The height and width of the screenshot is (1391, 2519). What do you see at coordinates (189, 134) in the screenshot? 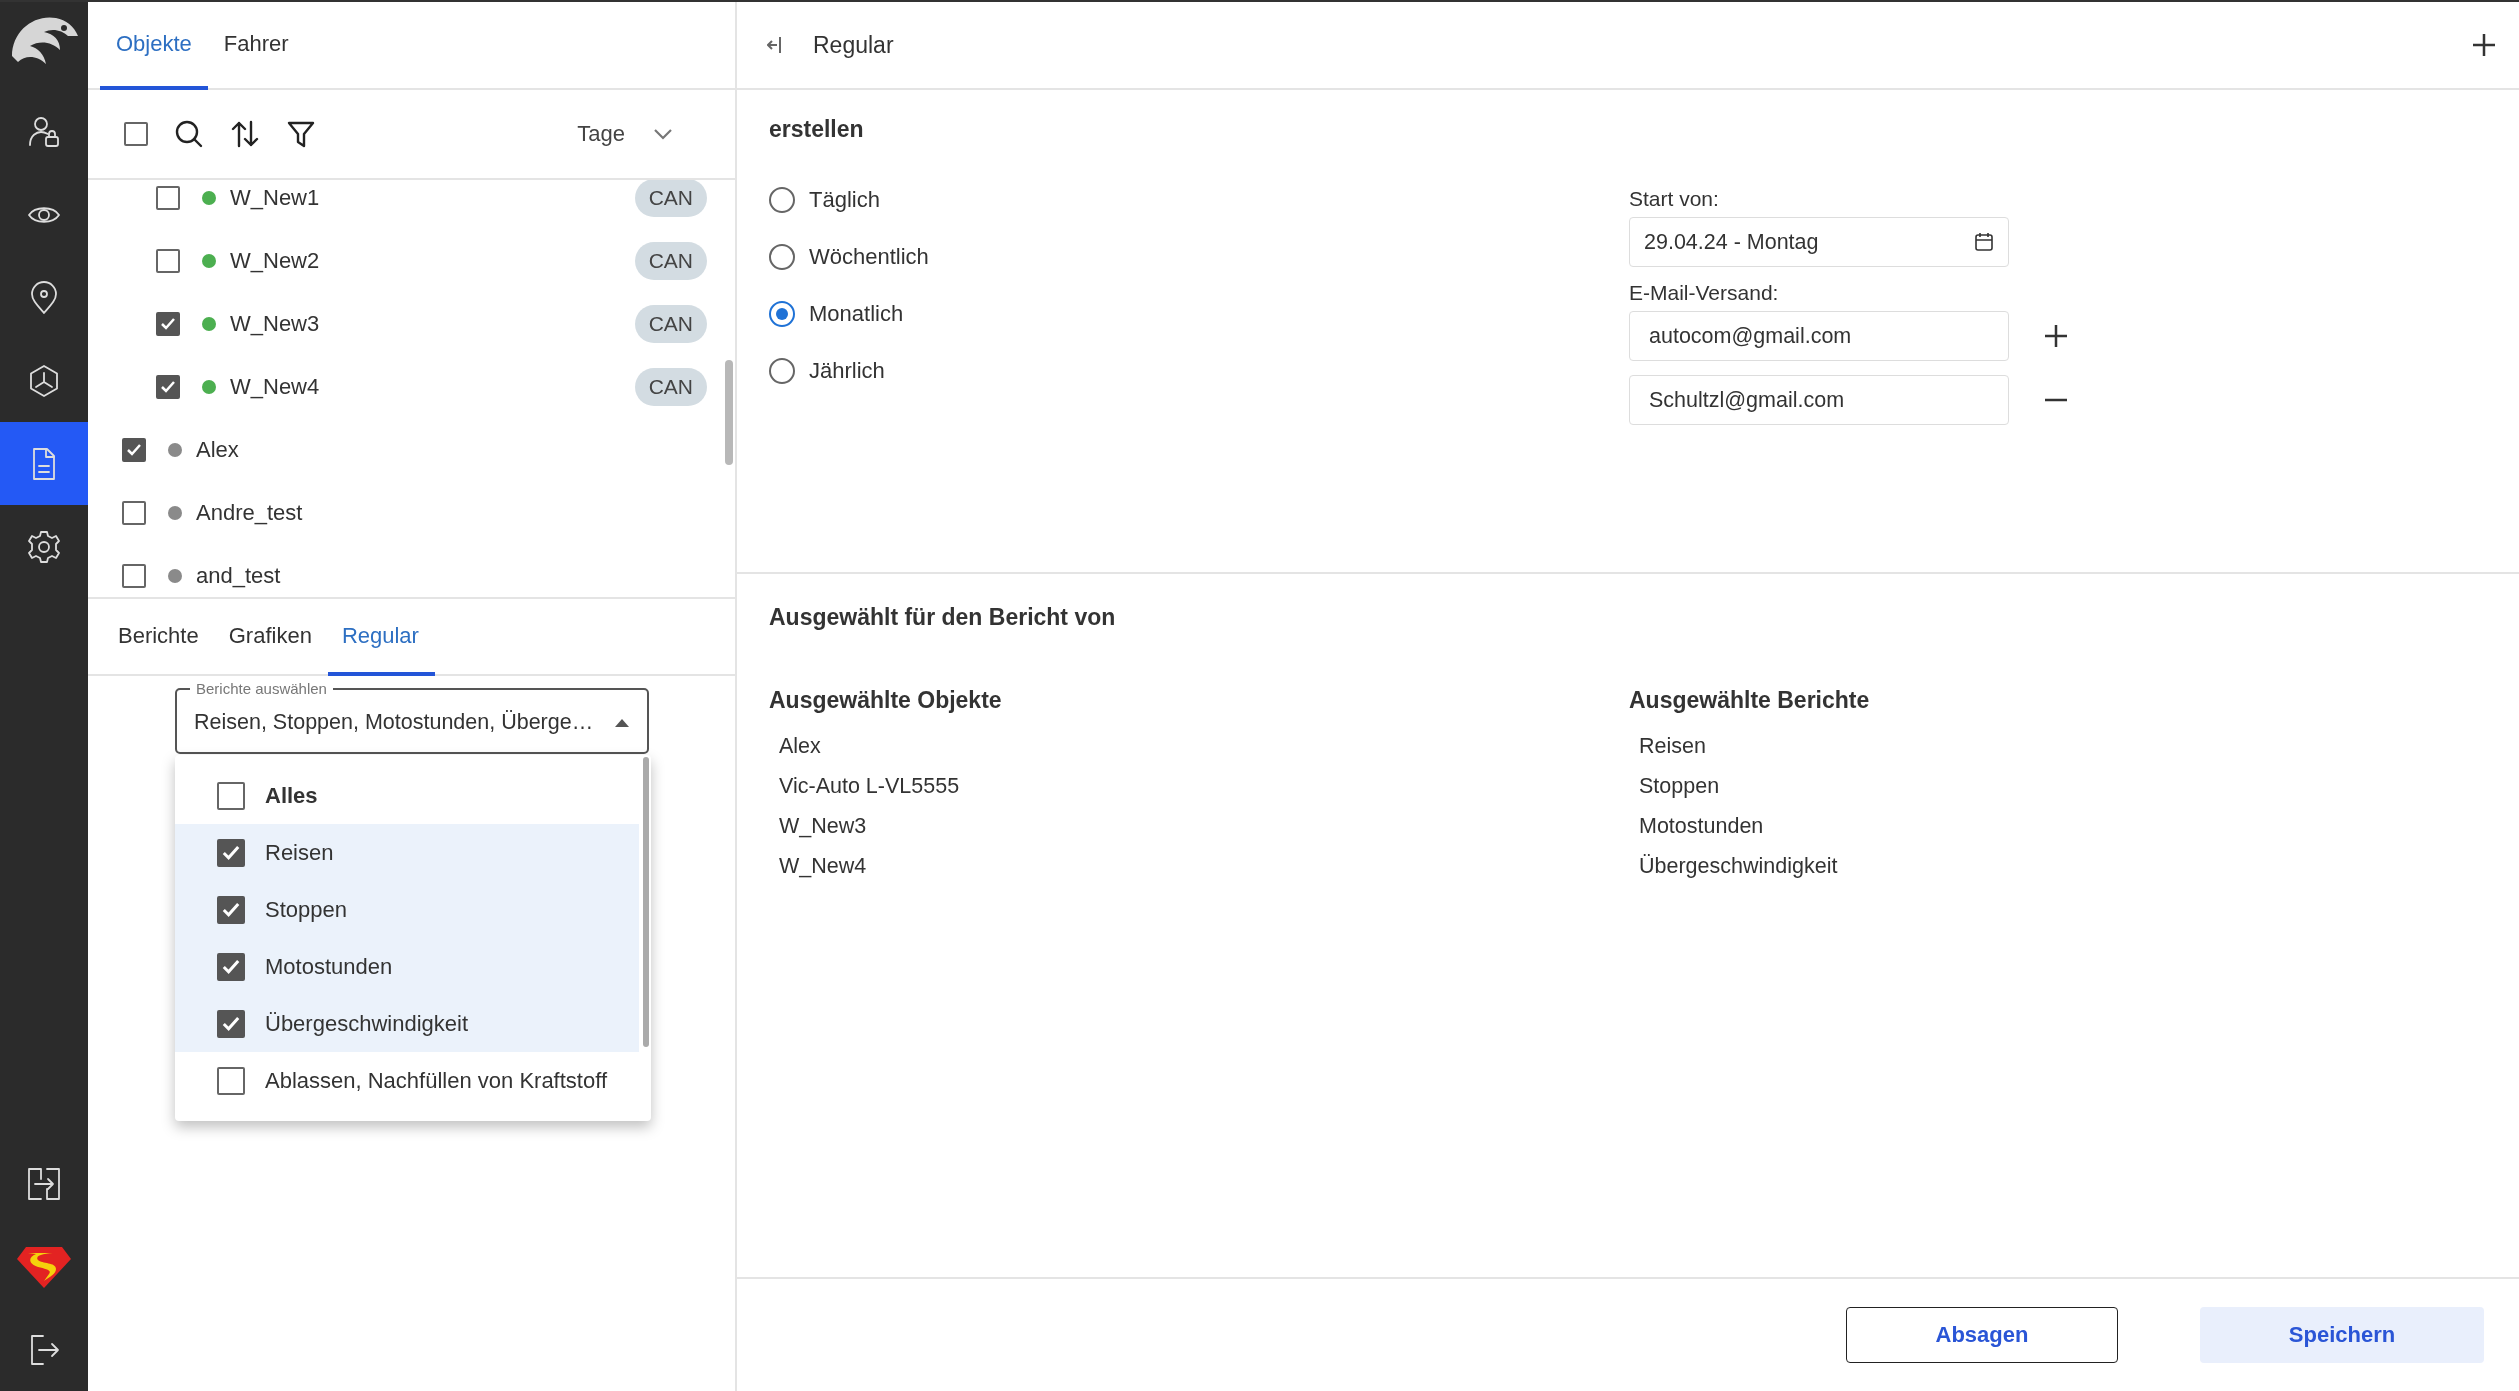
I see `search-icon` at bounding box center [189, 134].